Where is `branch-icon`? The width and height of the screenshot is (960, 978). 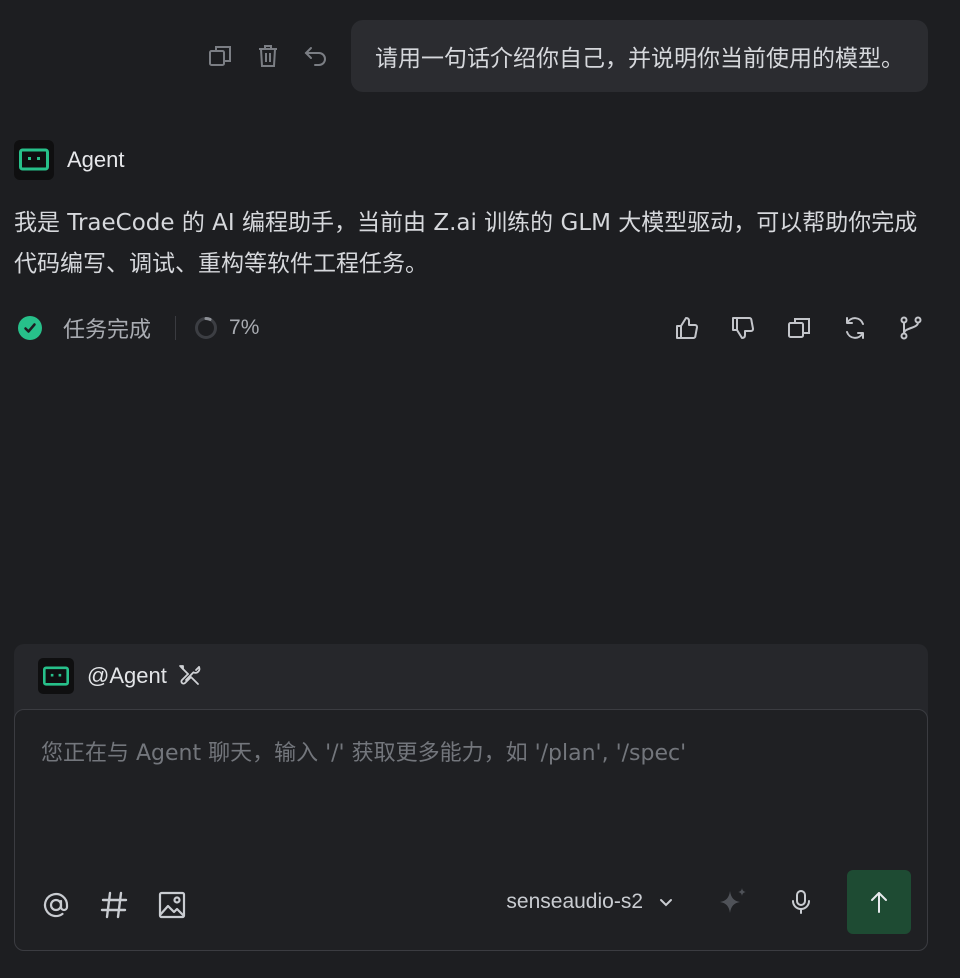 branch-icon is located at coordinates (911, 328).